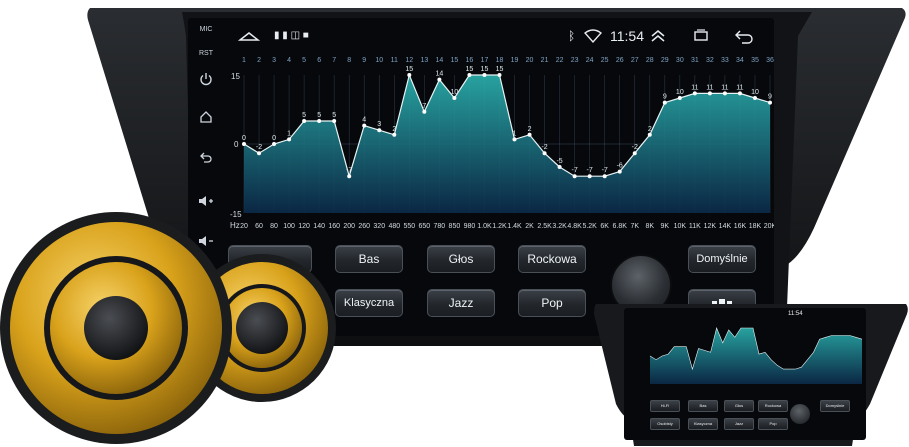 This screenshot has height=447, width=909. I want to click on eq-frequency-label: 2K, so click(529, 226).